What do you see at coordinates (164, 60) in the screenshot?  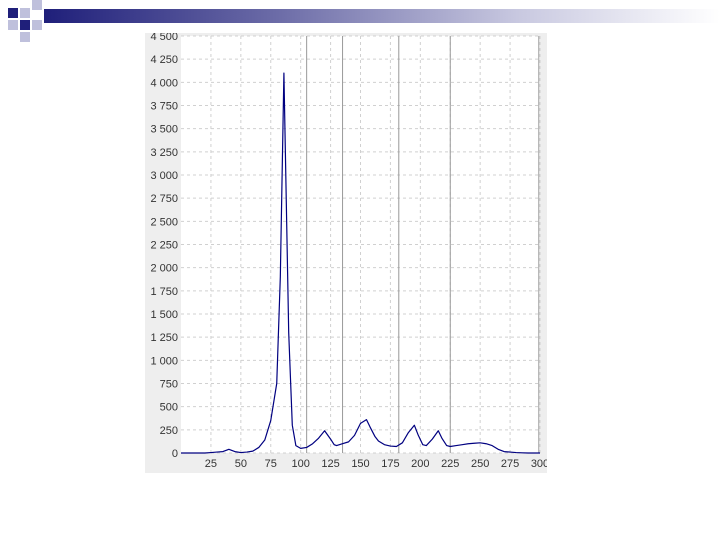 I see `y-tick-label: 4 250` at bounding box center [164, 60].